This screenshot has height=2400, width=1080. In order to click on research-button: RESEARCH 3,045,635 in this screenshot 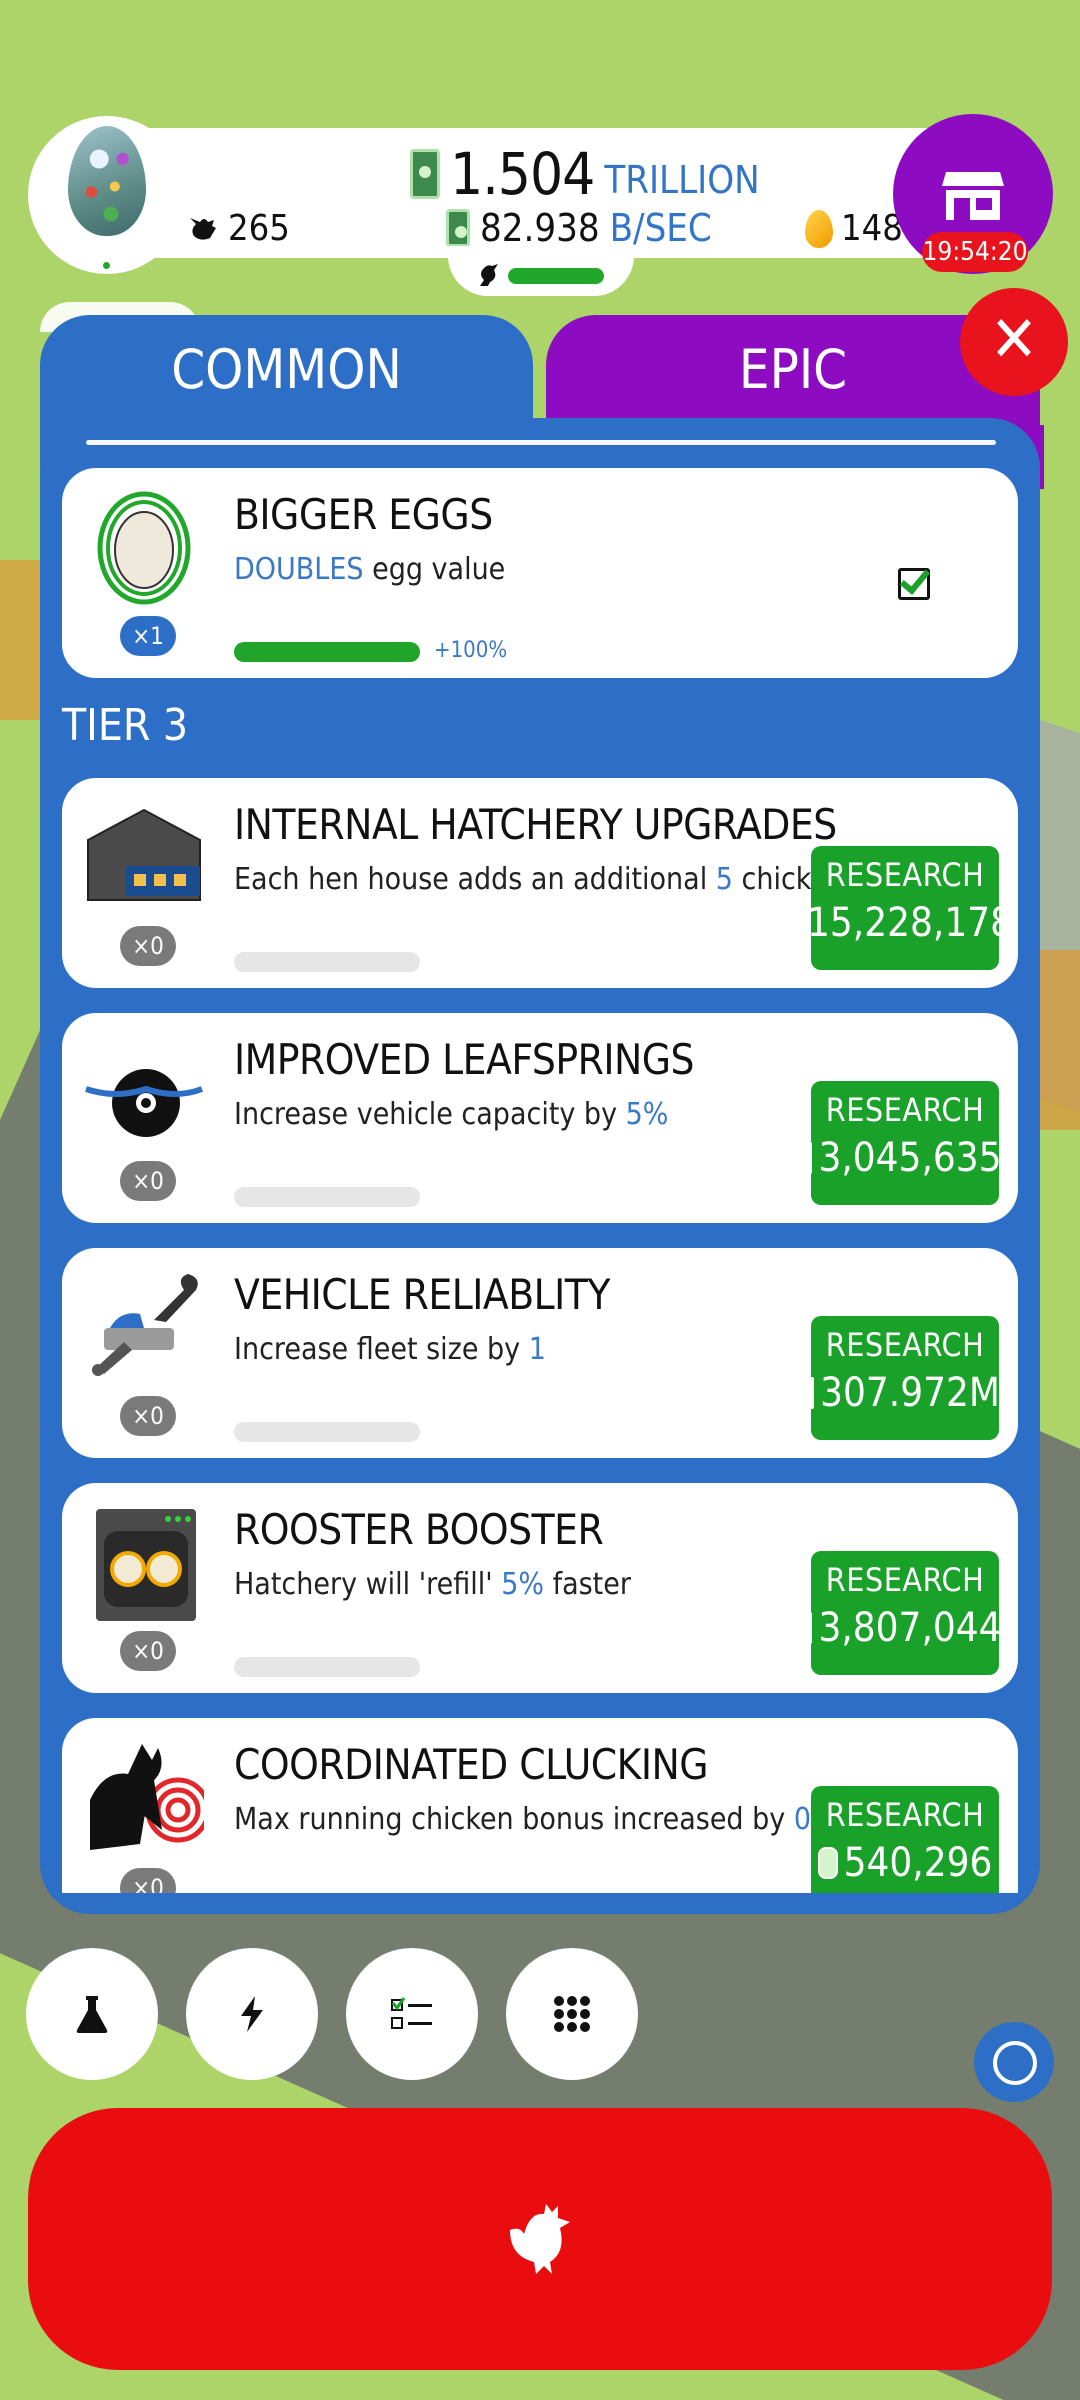, I will do `click(905, 1143)`.